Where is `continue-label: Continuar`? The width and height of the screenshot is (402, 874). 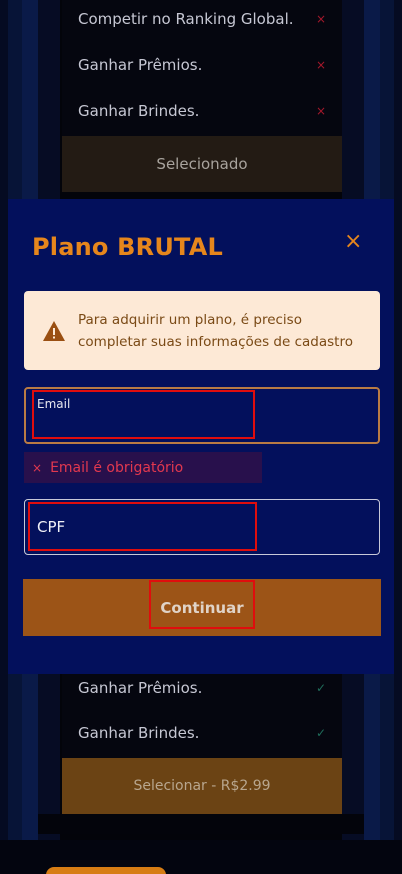
continue-label: Continuar is located at coordinates (202, 607).